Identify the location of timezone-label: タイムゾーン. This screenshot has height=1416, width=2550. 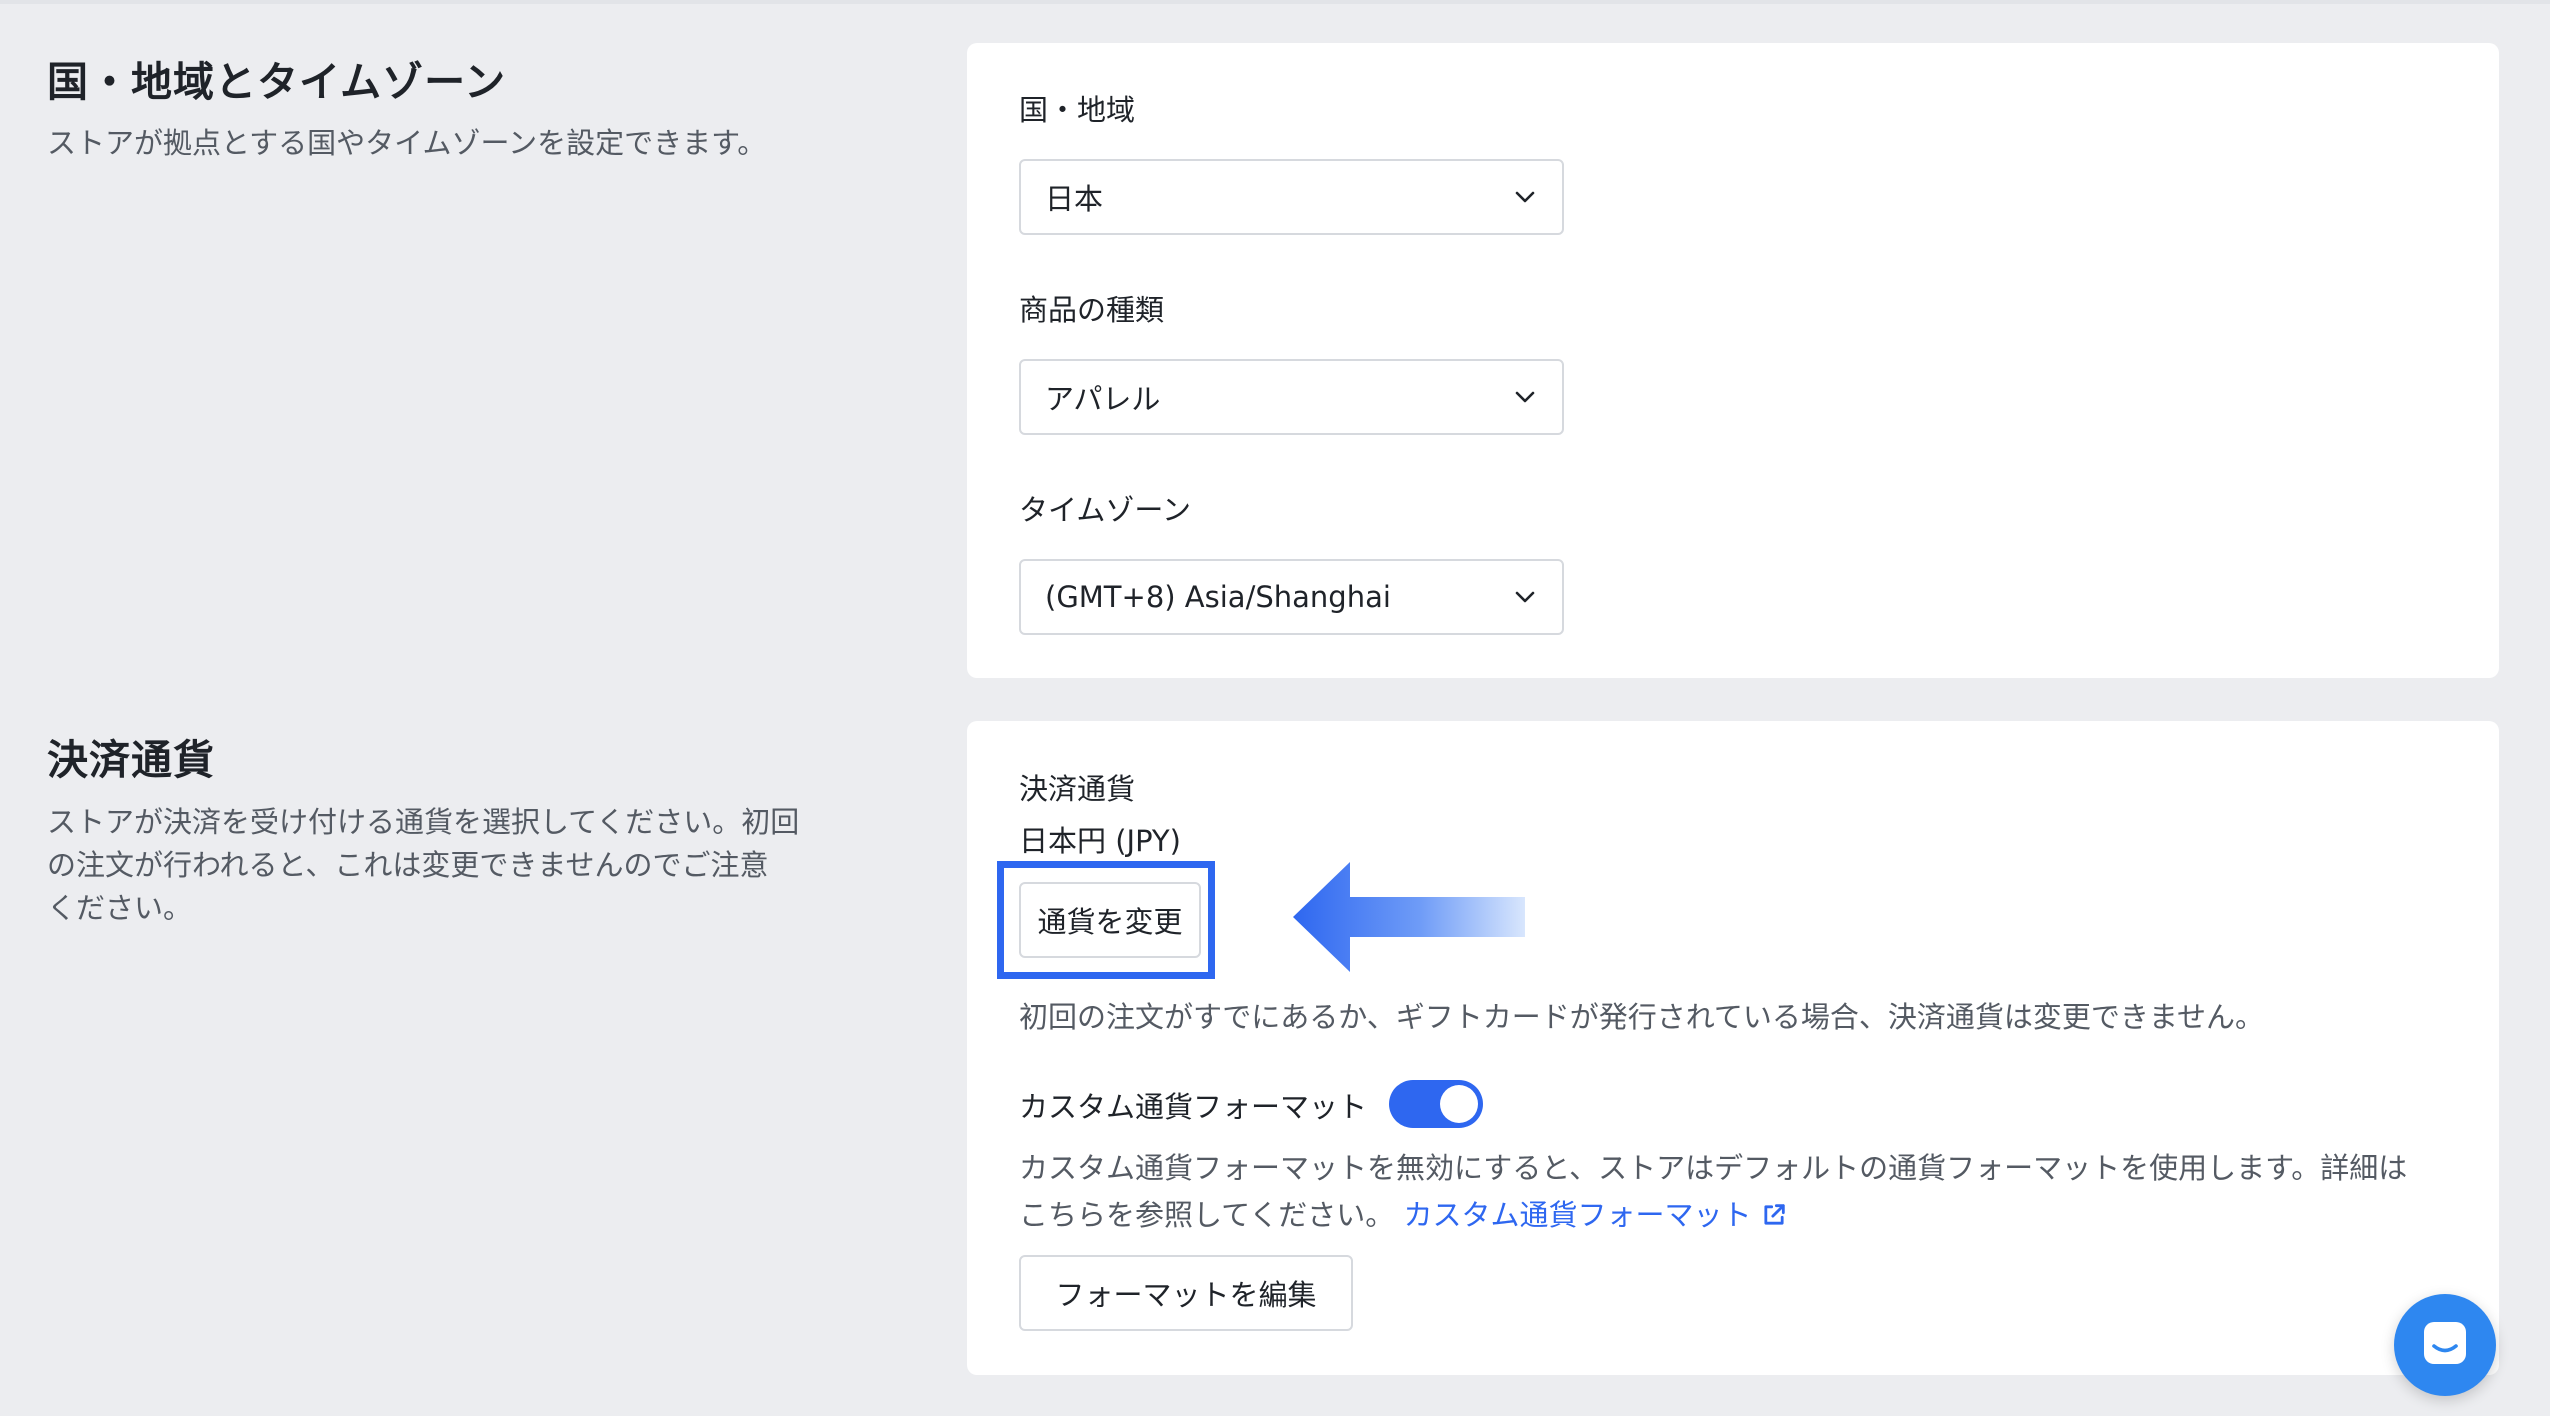
(1105, 510).